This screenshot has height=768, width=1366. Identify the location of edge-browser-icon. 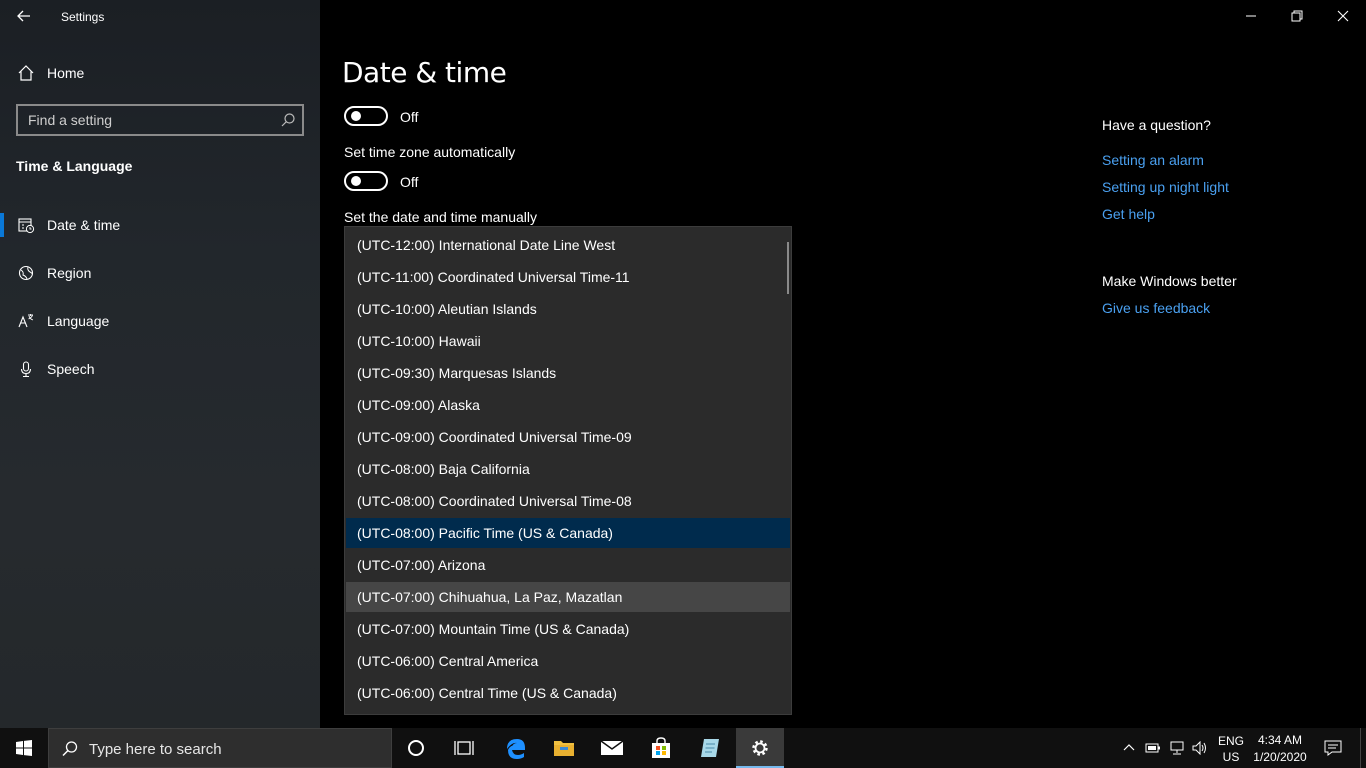
(516, 749).